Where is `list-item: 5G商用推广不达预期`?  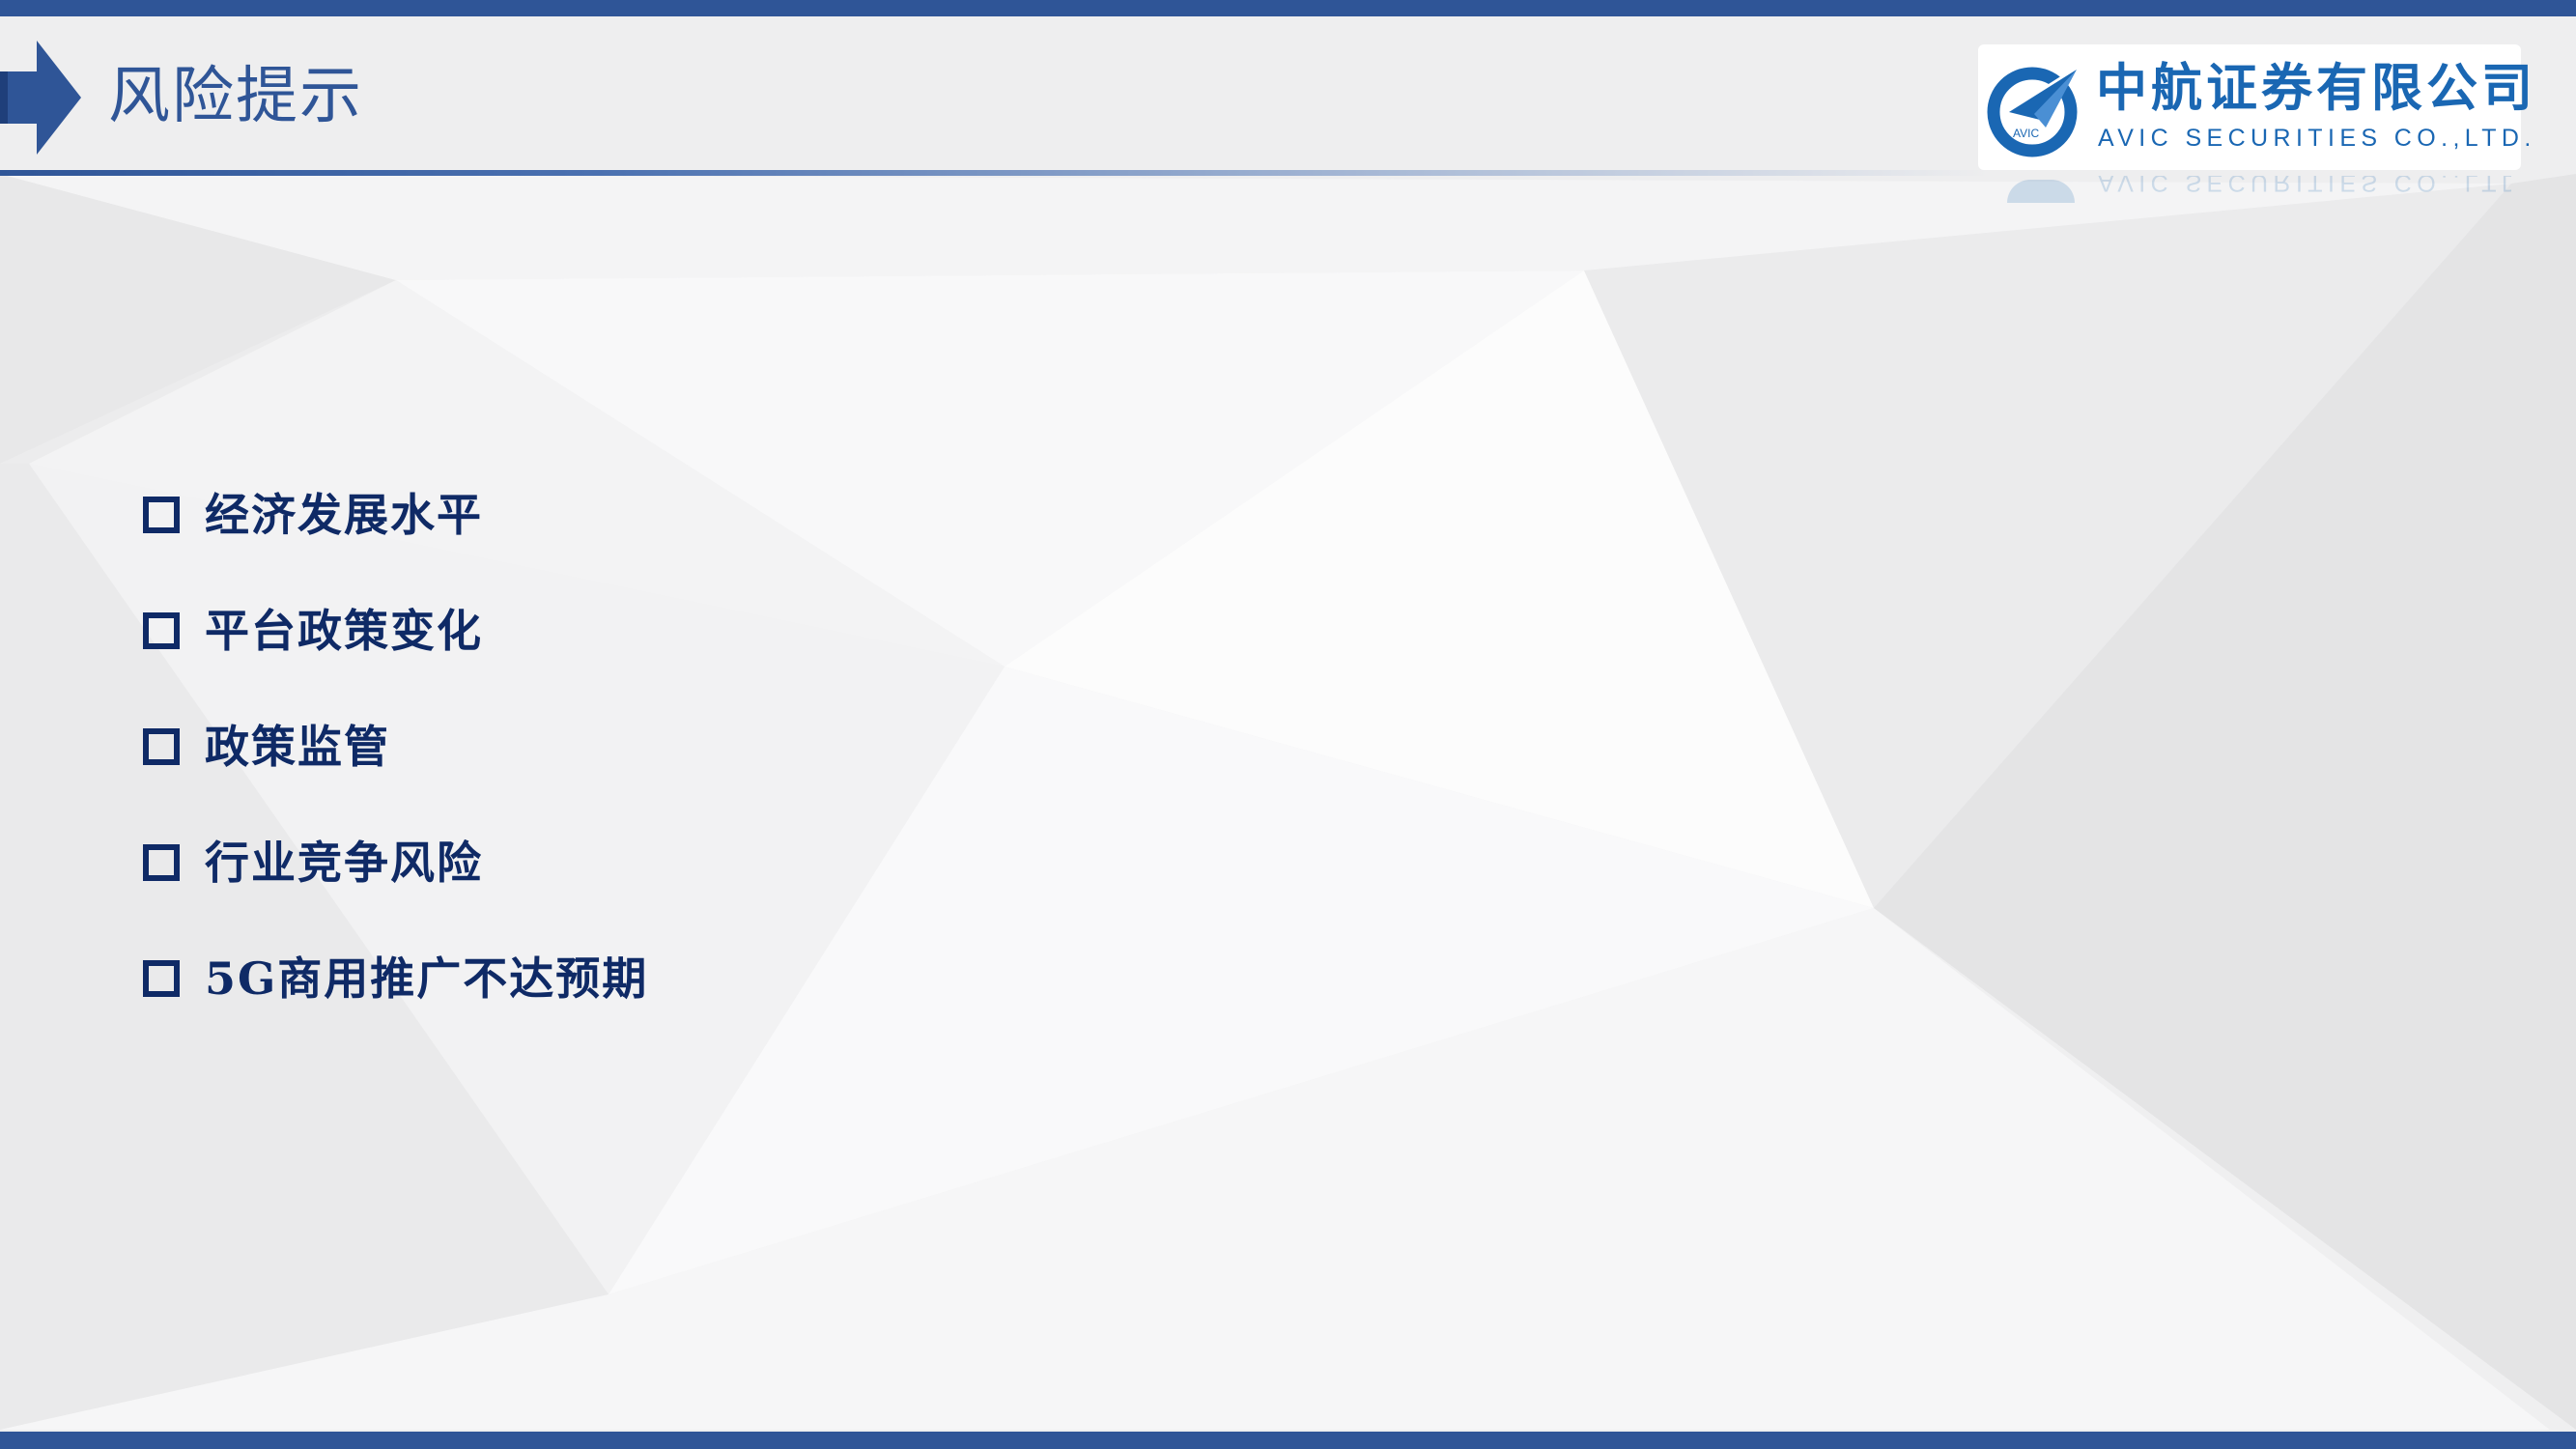
list-item: 5G商用推广不达预期 is located at coordinates (395, 1005).